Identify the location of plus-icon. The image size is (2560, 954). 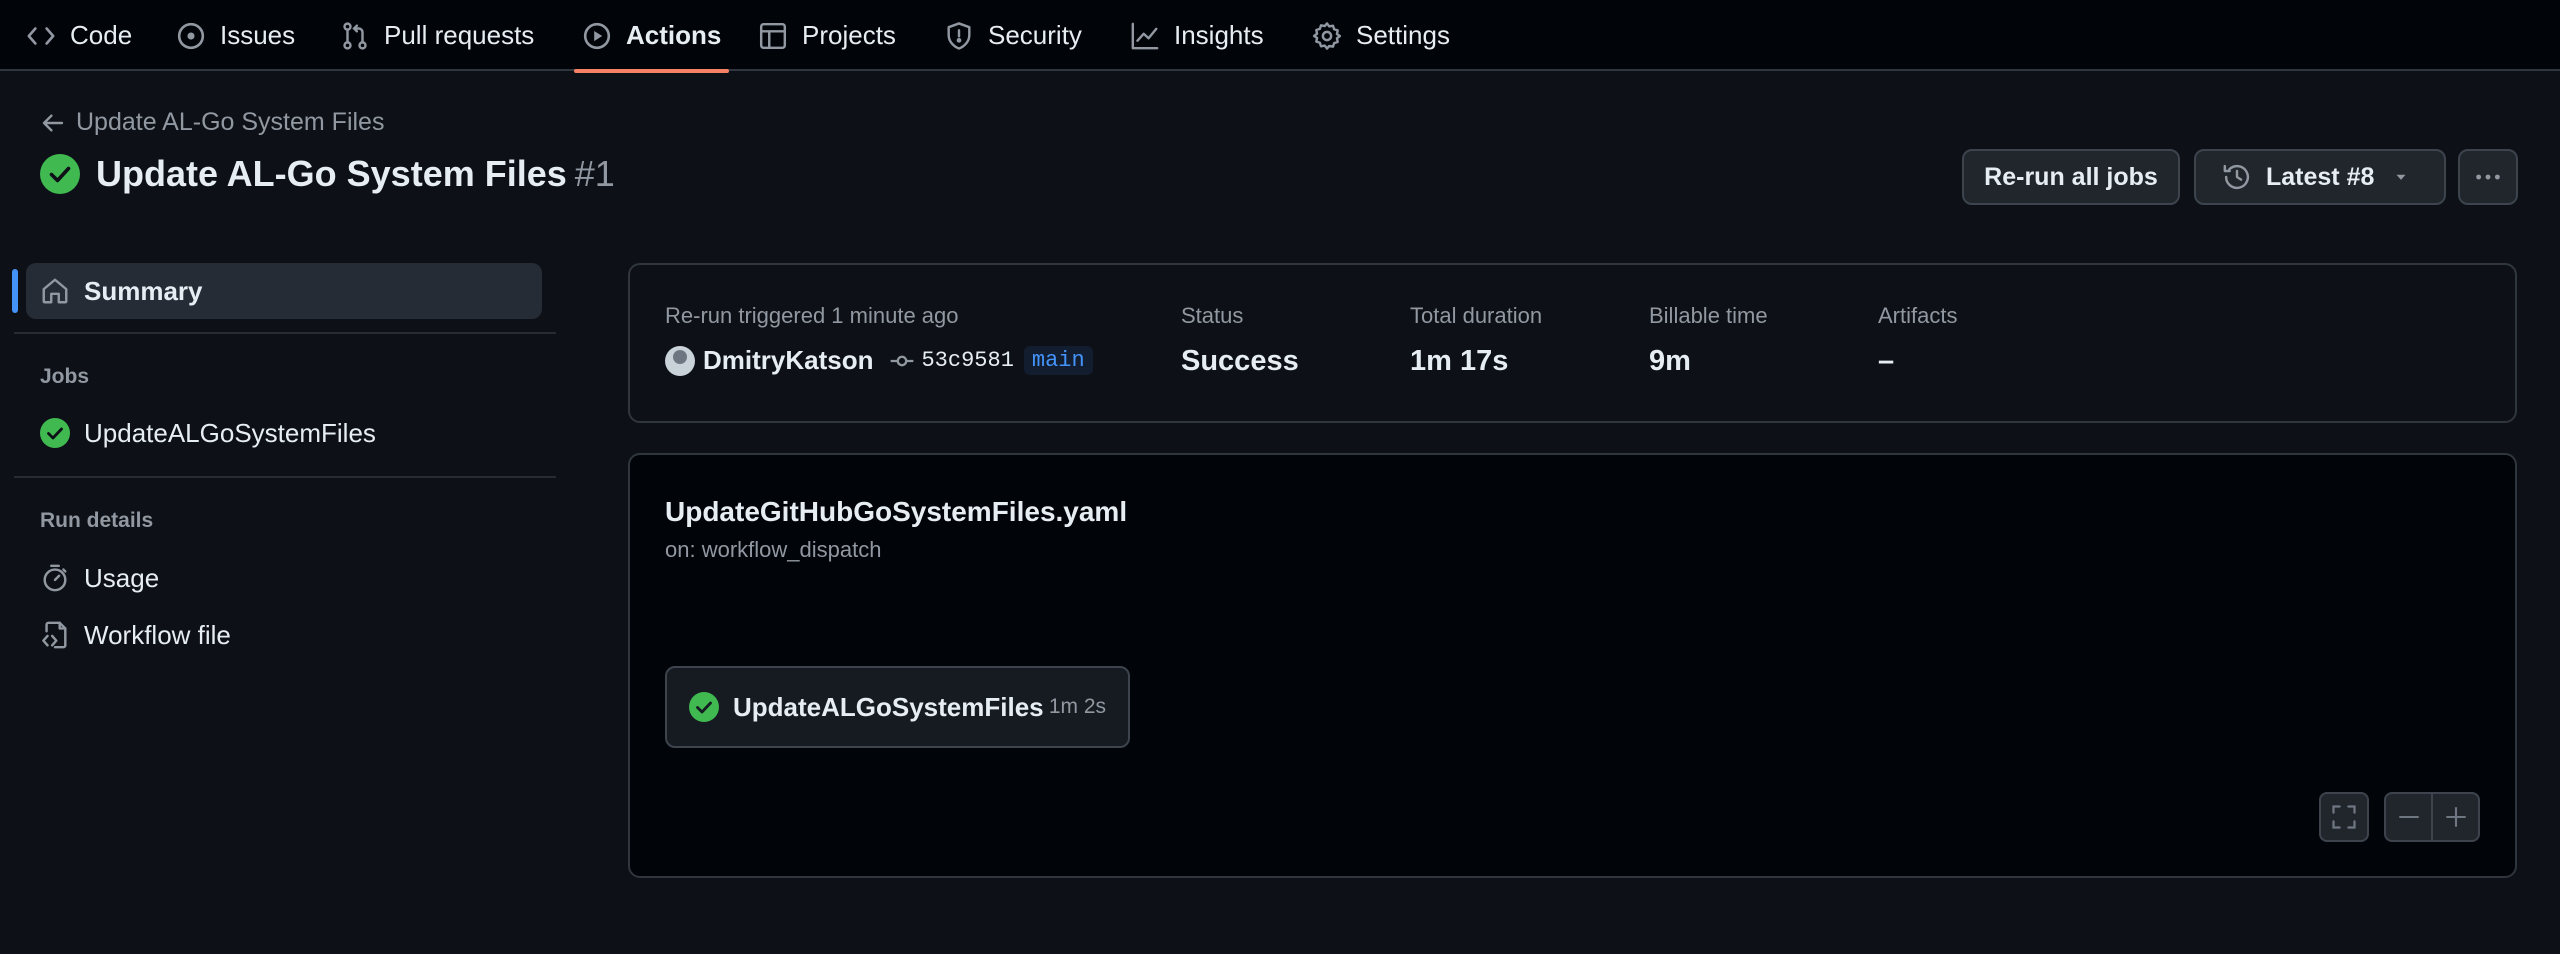
(2455, 817).